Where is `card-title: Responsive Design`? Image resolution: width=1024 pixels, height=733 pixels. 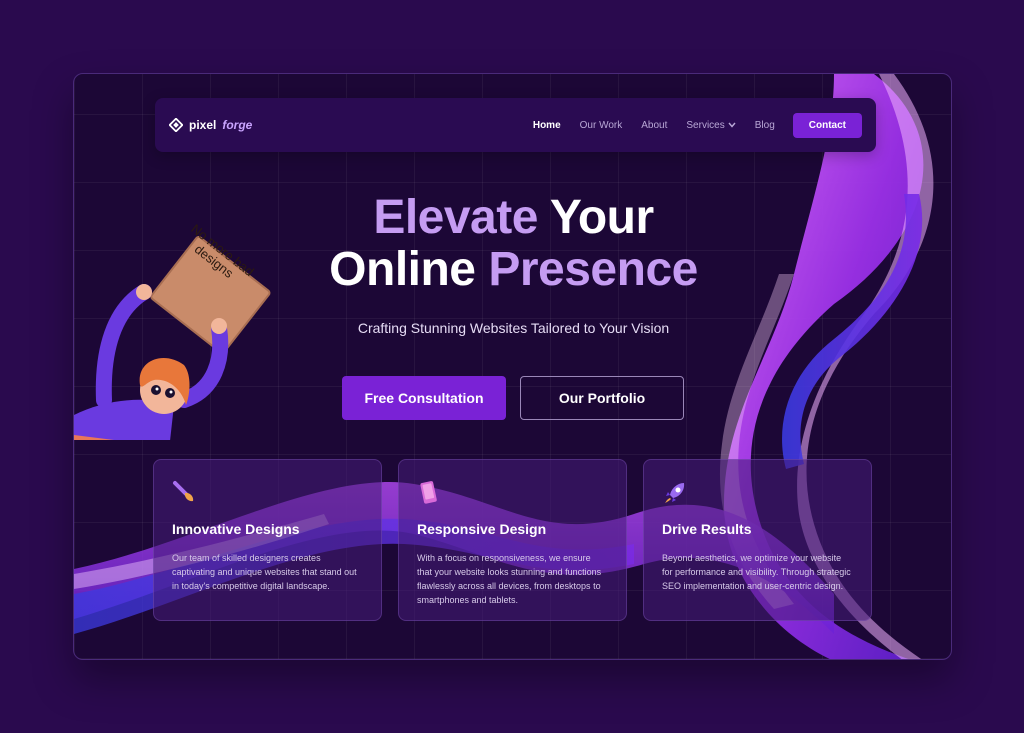 card-title: Responsive Design is located at coordinates (482, 529).